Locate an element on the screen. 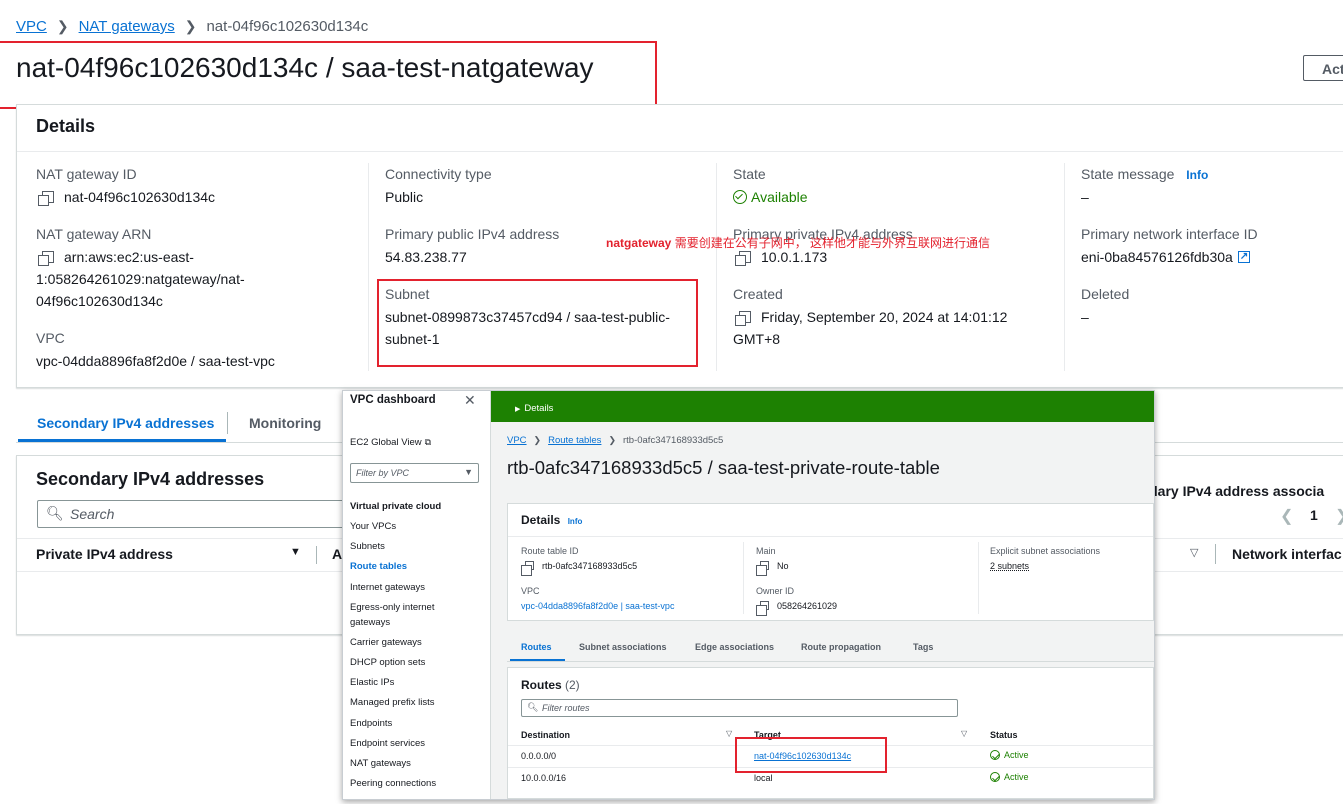 The image size is (1343, 804). vpc-label: VPC is located at coordinates (50, 338).